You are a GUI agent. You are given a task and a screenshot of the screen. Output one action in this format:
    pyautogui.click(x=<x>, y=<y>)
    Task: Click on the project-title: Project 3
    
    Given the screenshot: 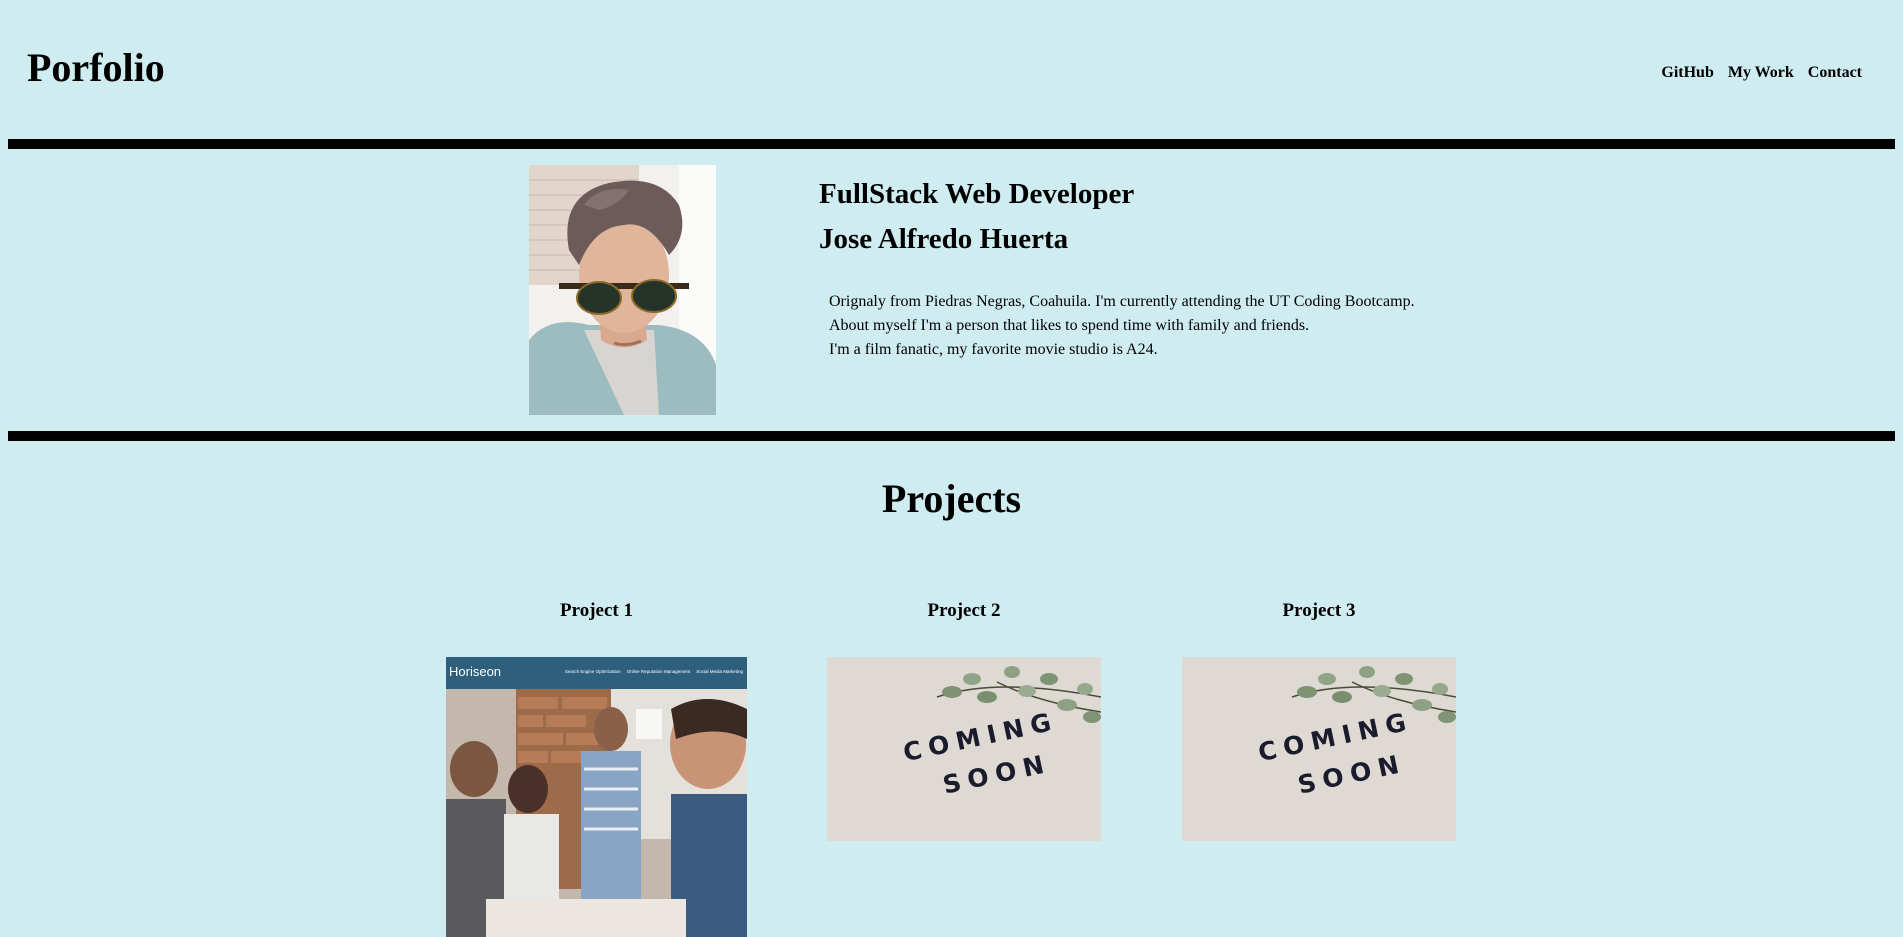 What is the action you would take?
    pyautogui.click(x=1319, y=610)
    